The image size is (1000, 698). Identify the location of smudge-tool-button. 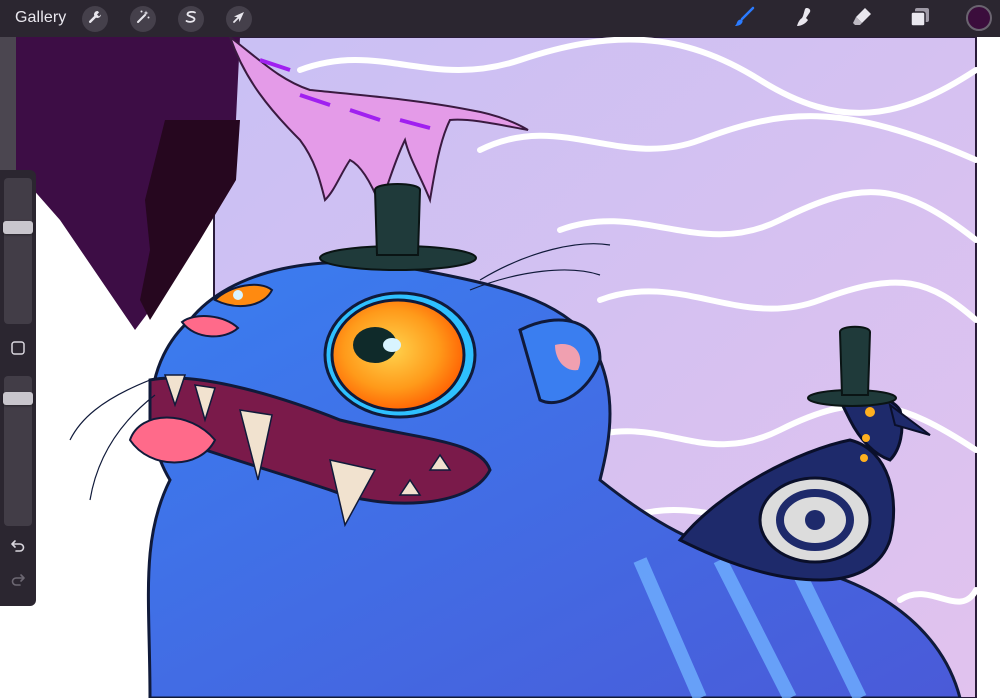
(804, 19).